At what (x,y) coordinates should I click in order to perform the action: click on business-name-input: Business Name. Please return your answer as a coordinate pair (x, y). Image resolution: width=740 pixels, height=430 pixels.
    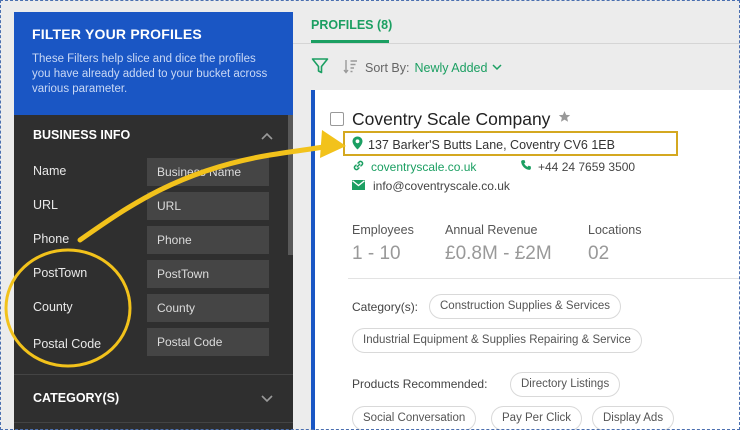
    Looking at the image, I should click on (208, 172).